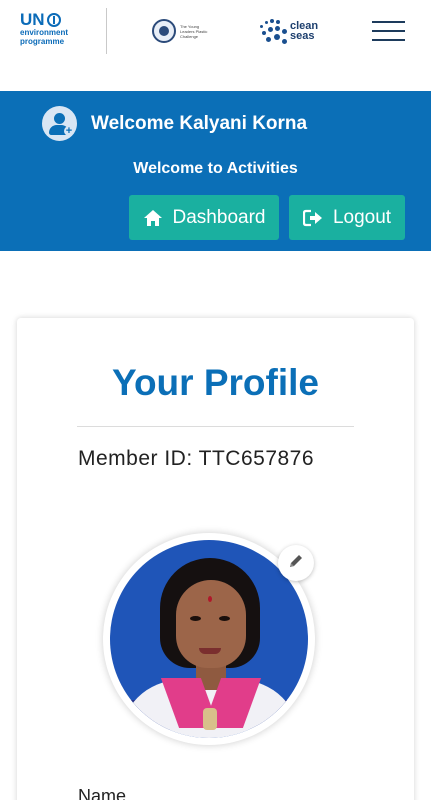 This screenshot has height=800, width=431. What do you see at coordinates (53, 19) in the screenshot?
I see `un-globe-icon` at bounding box center [53, 19].